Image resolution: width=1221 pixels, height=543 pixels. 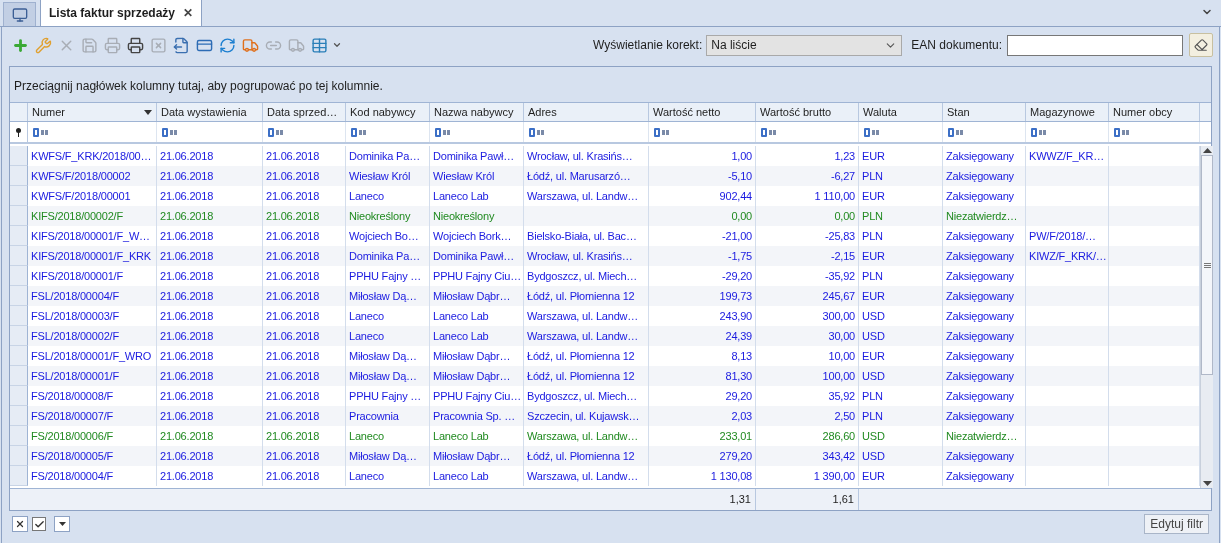 What do you see at coordinates (388, 112) in the screenshot?
I see `column-header: Kod nabywcy` at bounding box center [388, 112].